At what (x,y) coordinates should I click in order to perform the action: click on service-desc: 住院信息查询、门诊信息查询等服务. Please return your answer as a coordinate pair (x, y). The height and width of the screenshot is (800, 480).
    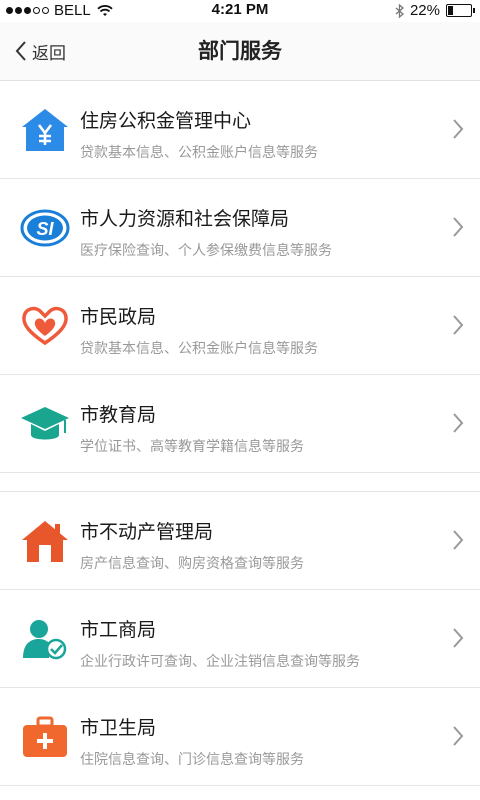
    Looking at the image, I should click on (192, 760).